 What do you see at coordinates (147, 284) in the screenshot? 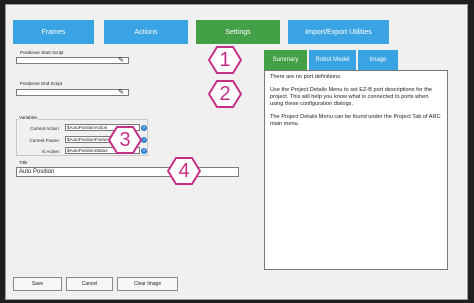
I see `clear-image-button: Clear Image` at bounding box center [147, 284].